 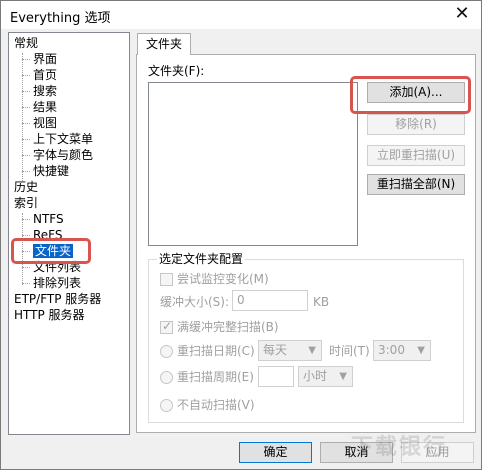 I want to click on close-icon: ✕, so click(x=462, y=15).